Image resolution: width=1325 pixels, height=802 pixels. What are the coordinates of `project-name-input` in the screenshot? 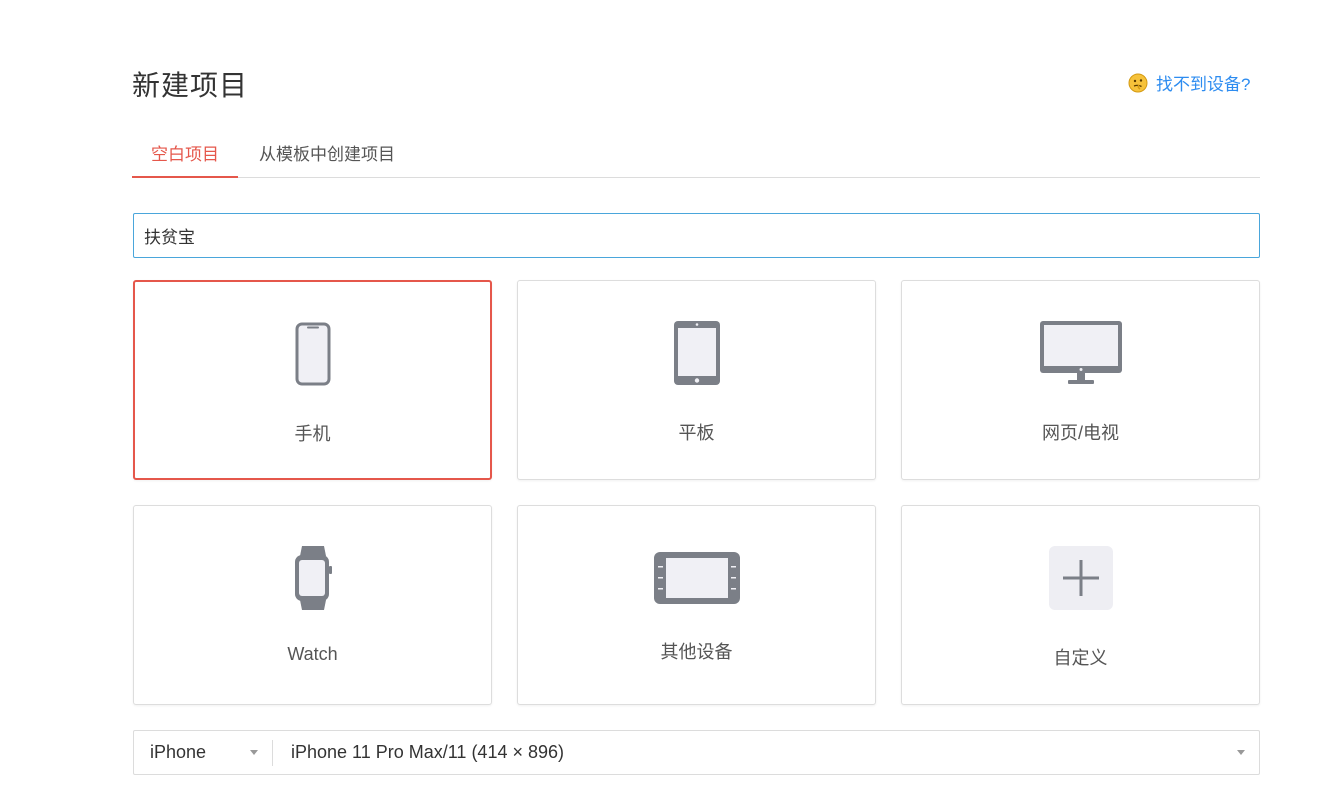 It's located at (696, 235).